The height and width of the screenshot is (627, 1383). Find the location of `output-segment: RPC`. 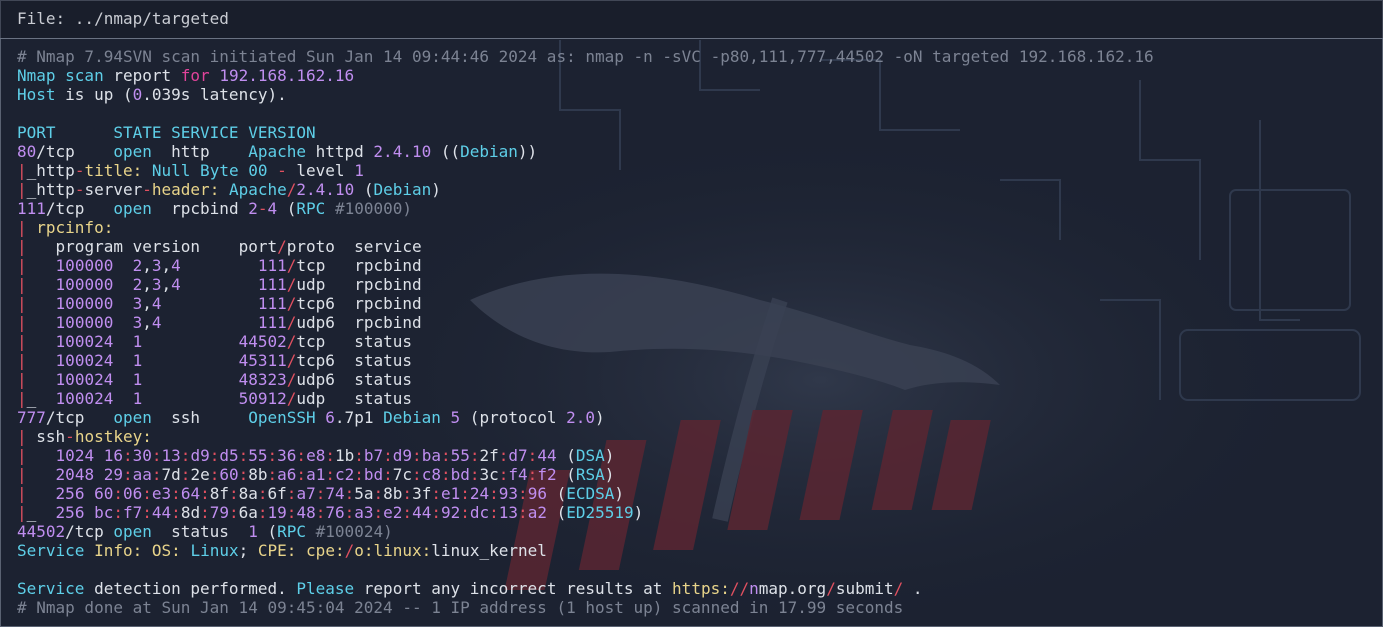

output-segment: RPC is located at coordinates (292, 531).